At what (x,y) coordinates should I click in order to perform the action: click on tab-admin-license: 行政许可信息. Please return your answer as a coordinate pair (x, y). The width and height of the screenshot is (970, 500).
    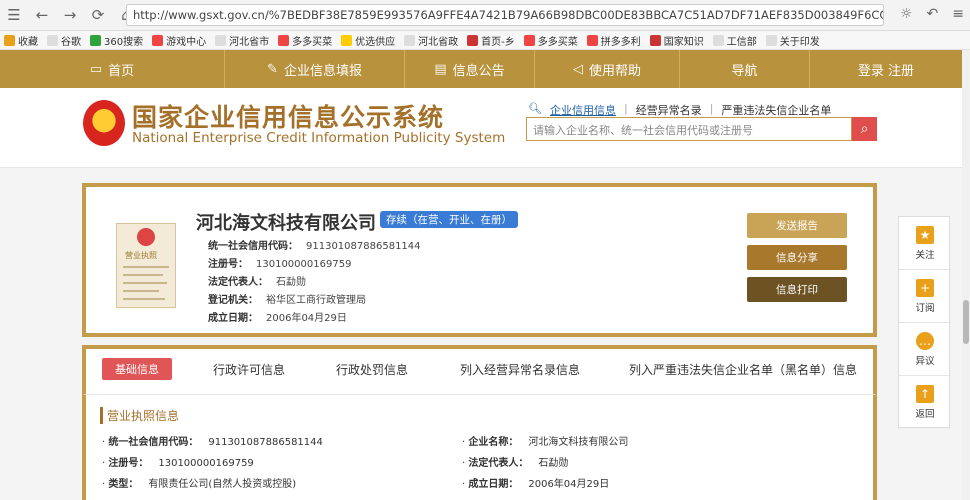
    Looking at the image, I should click on (249, 369).